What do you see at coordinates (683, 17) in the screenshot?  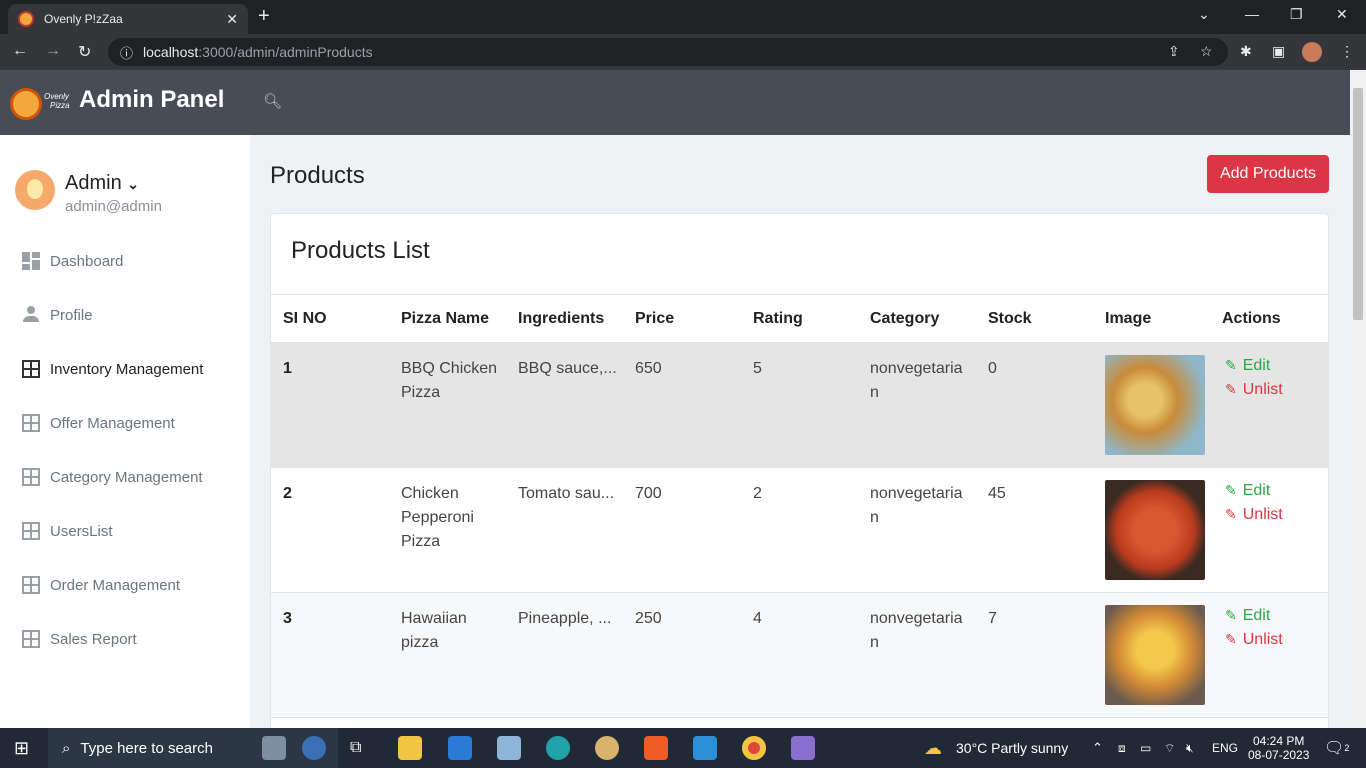 I see `browser-tabbar: Ovenly P!zZaa ✕ + ⌄ — ❐ ✕` at bounding box center [683, 17].